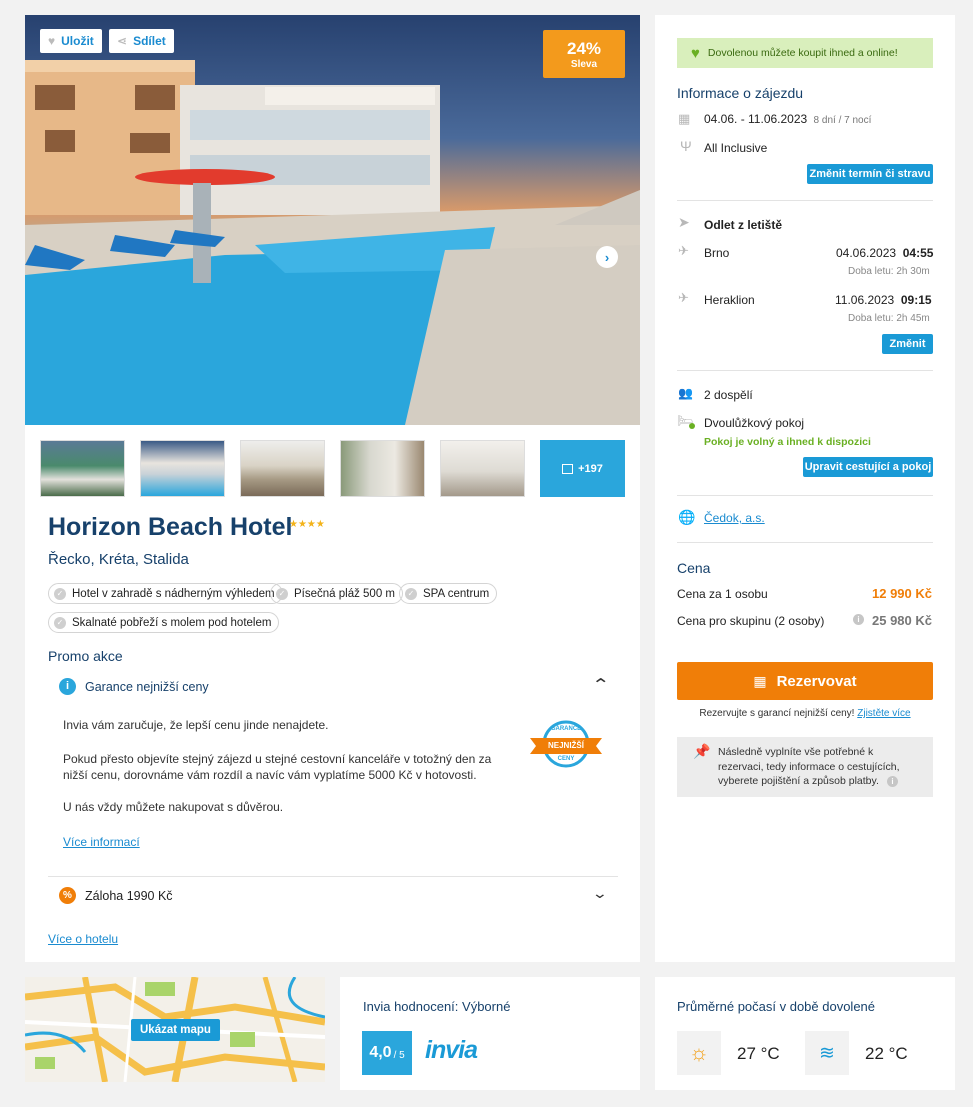  I want to click on online-notice-text: Dovolenou můžete koupit ihned a online!, so click(802, 53).